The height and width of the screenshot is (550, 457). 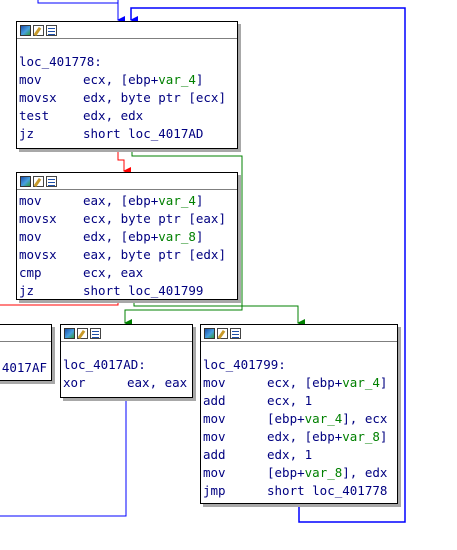 I want to click on instruction-line: mov [ebp+var_4], ecx, so click(x=299, y=419).